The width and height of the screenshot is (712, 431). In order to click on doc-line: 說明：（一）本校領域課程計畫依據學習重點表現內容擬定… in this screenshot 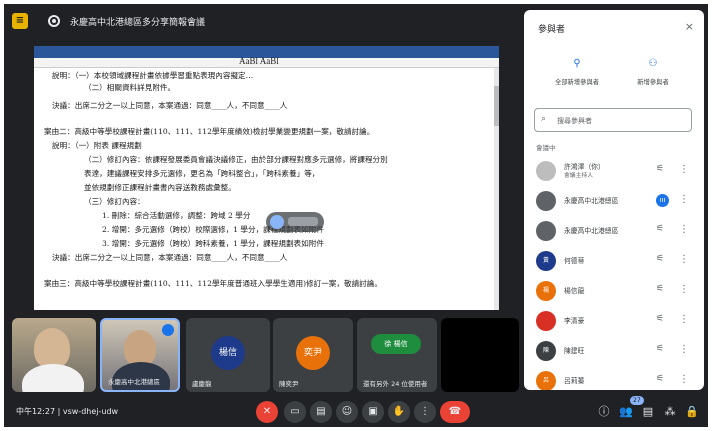, I will do `click(153, 75)`.